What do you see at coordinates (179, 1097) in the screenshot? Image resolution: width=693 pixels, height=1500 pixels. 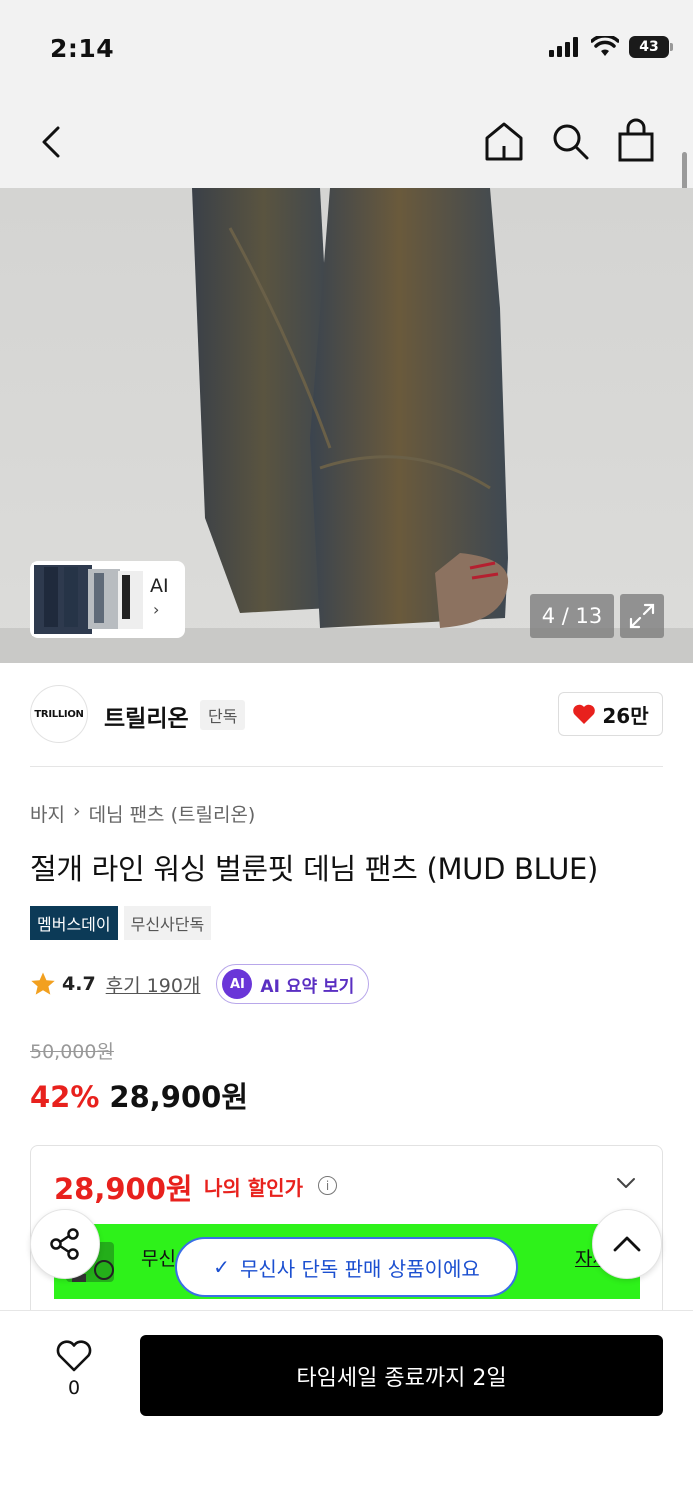 I see `sale-price: 28,900원` at bounding box center [179, 1097].